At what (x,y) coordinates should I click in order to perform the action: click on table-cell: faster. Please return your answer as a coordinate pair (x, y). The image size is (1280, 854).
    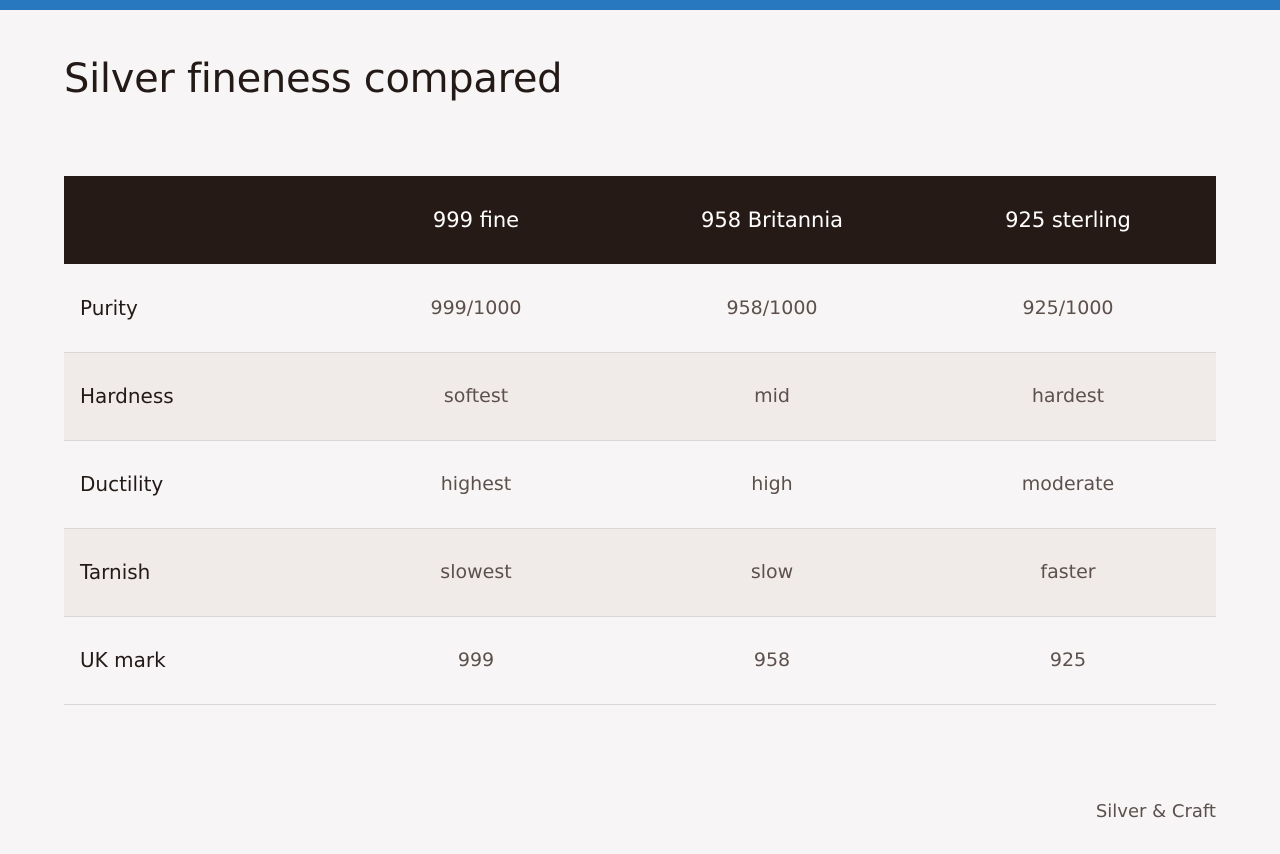
    Looking at the image, I should click on (1068, 572).